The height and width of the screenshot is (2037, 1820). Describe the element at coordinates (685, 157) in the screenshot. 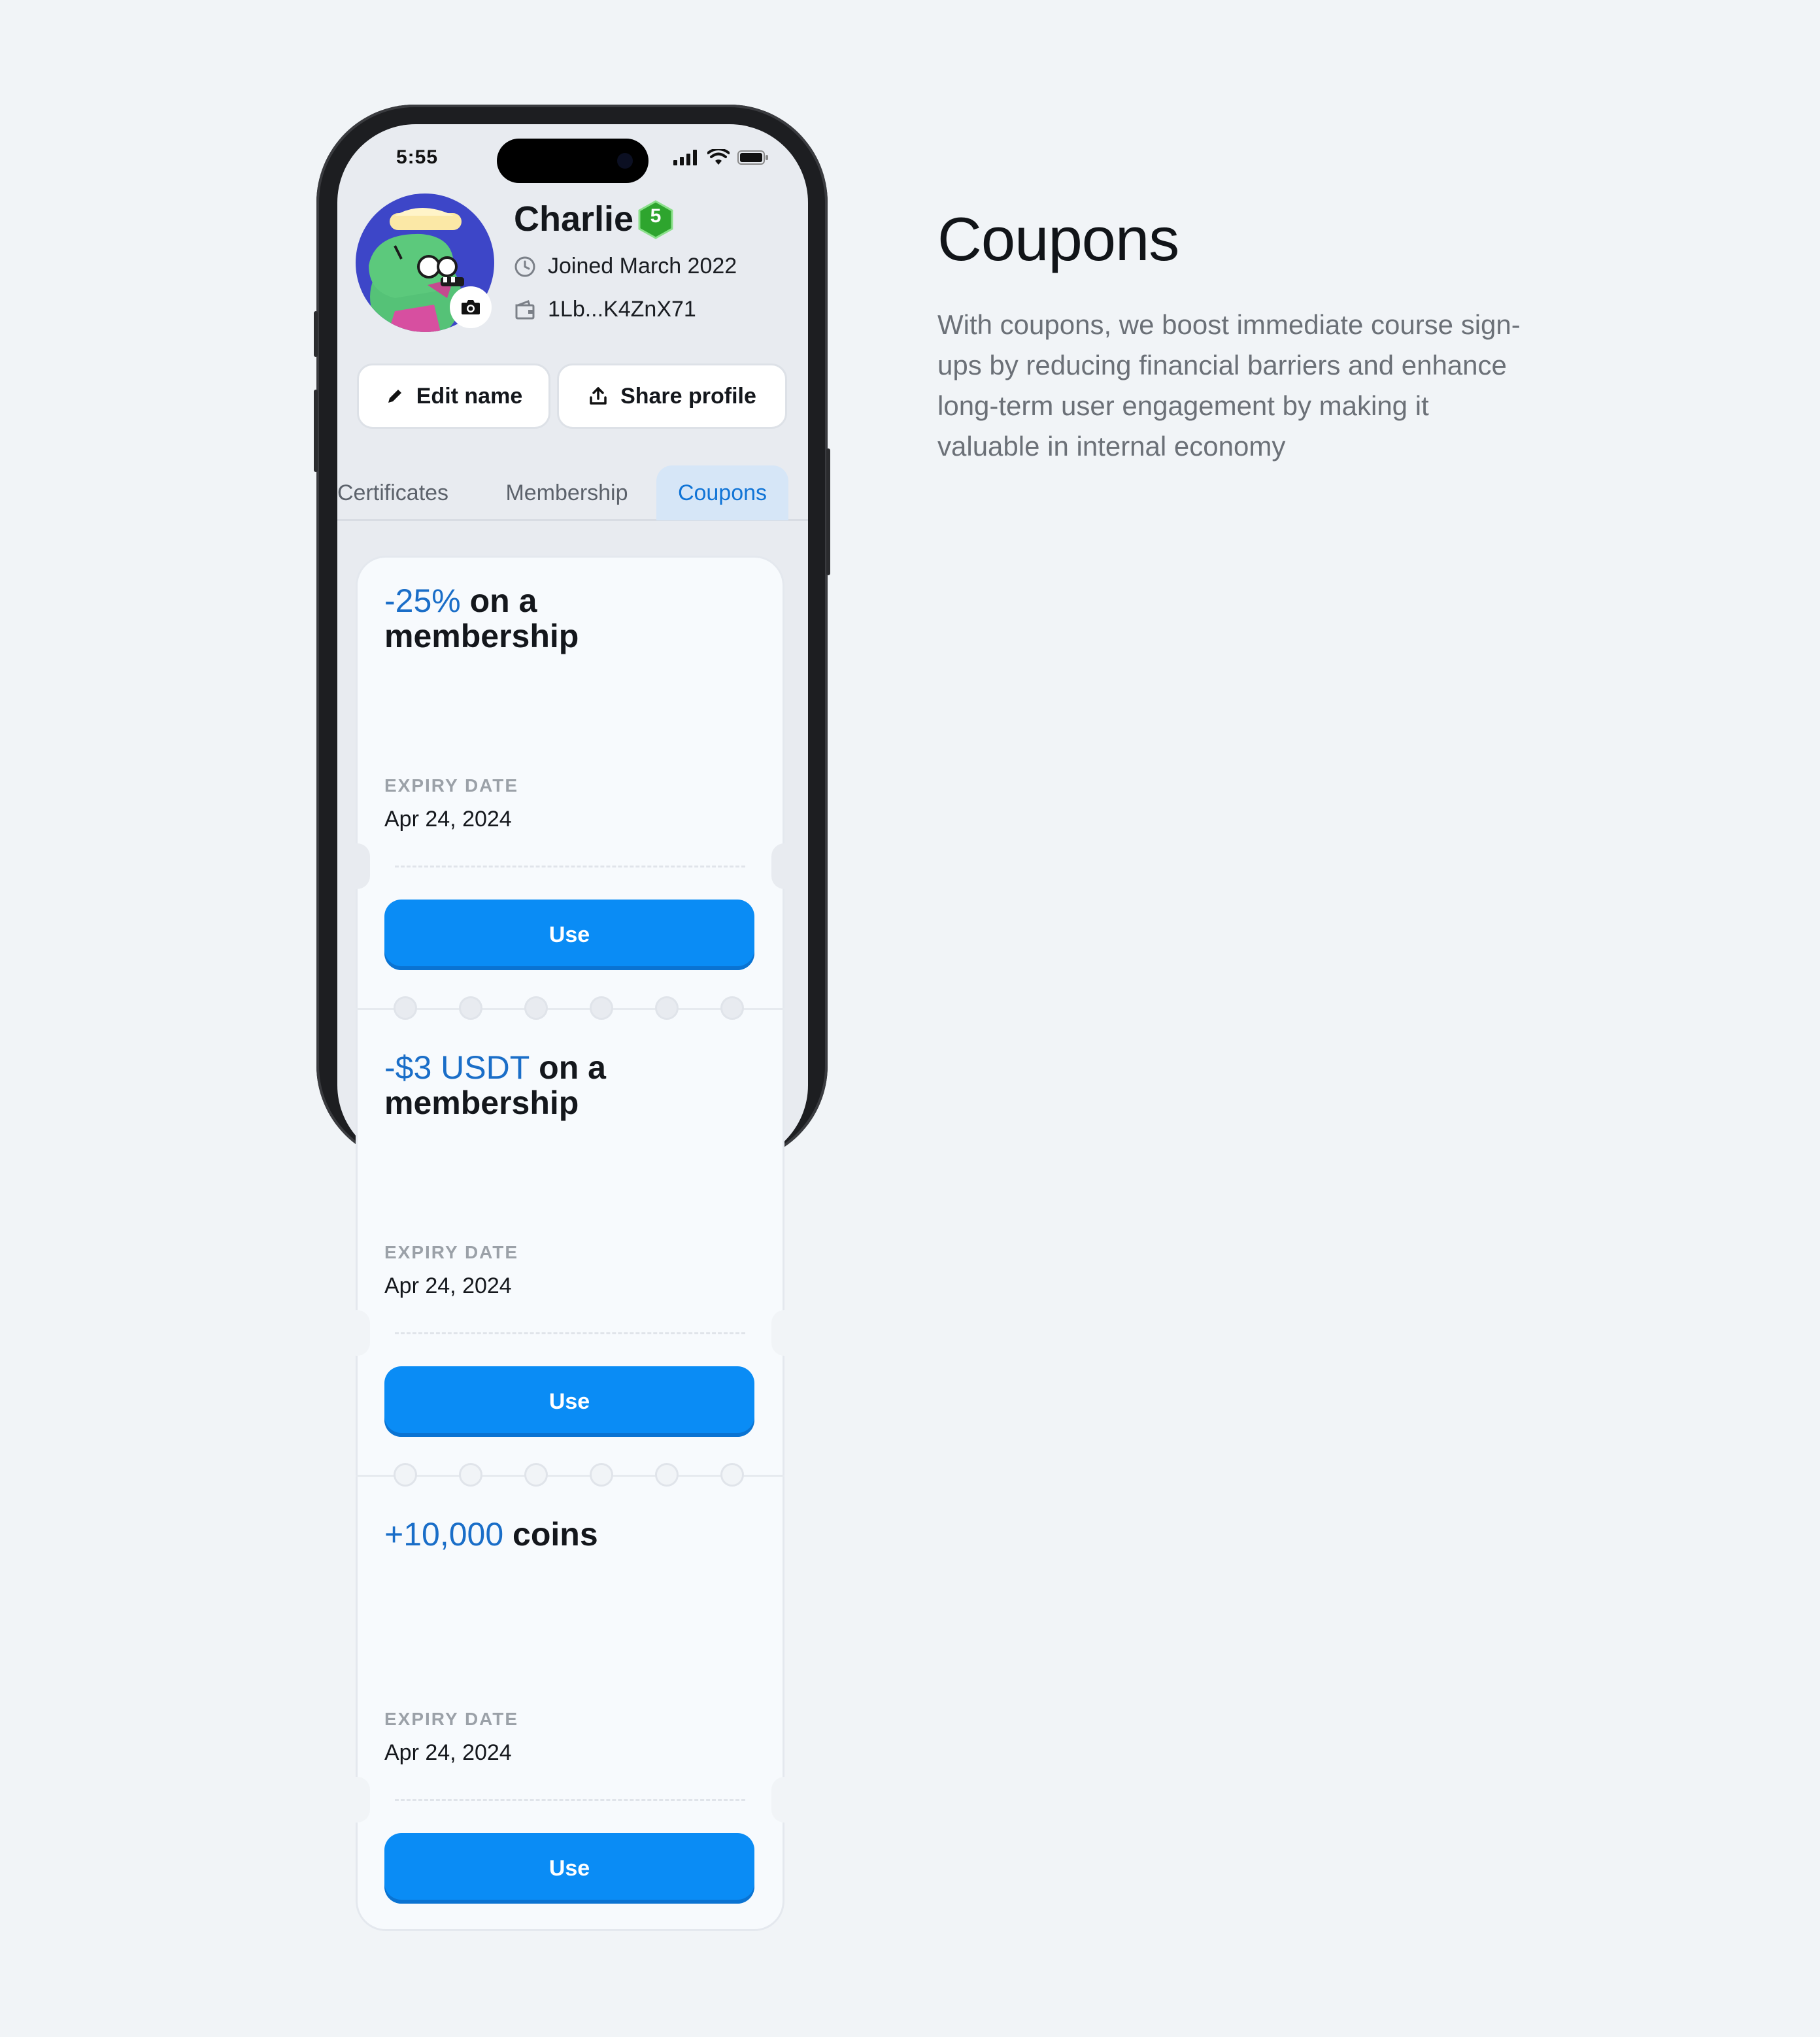

I see `signal-icon` at that location.